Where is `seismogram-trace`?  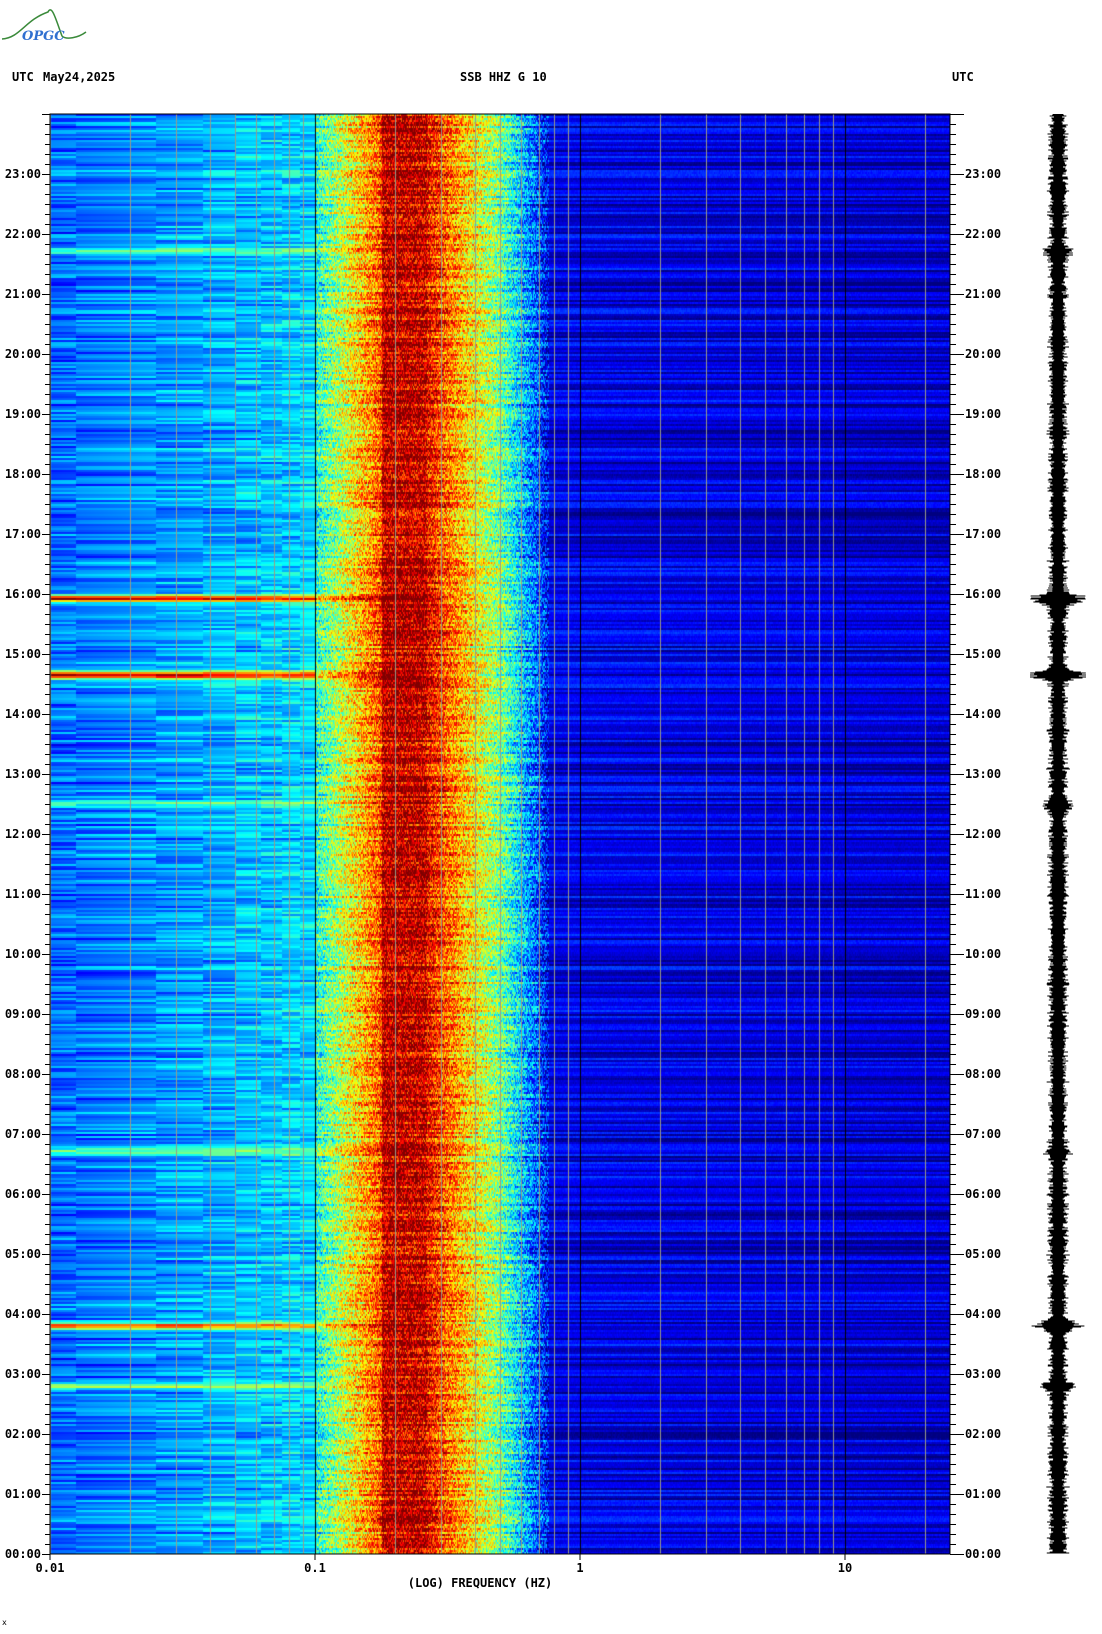 seismogram-trace is located at coordinates (1058, 834).